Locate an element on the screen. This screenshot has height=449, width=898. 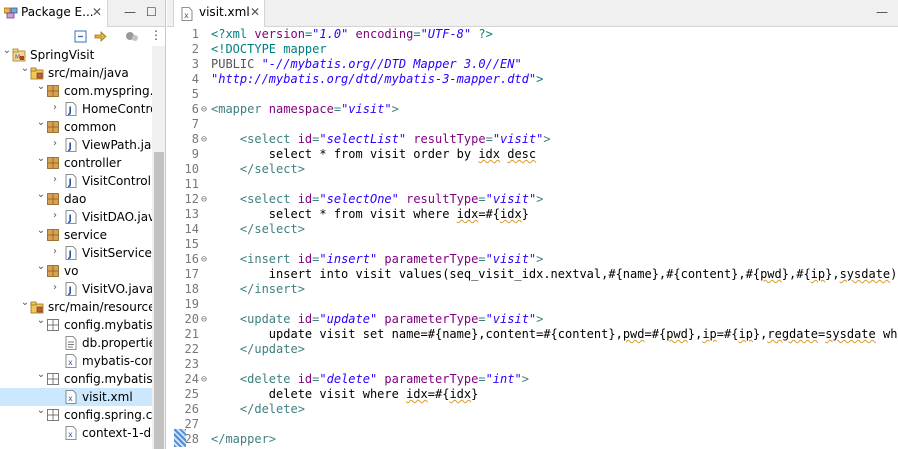
code-line: 5 is located at coordinates (532, 94).